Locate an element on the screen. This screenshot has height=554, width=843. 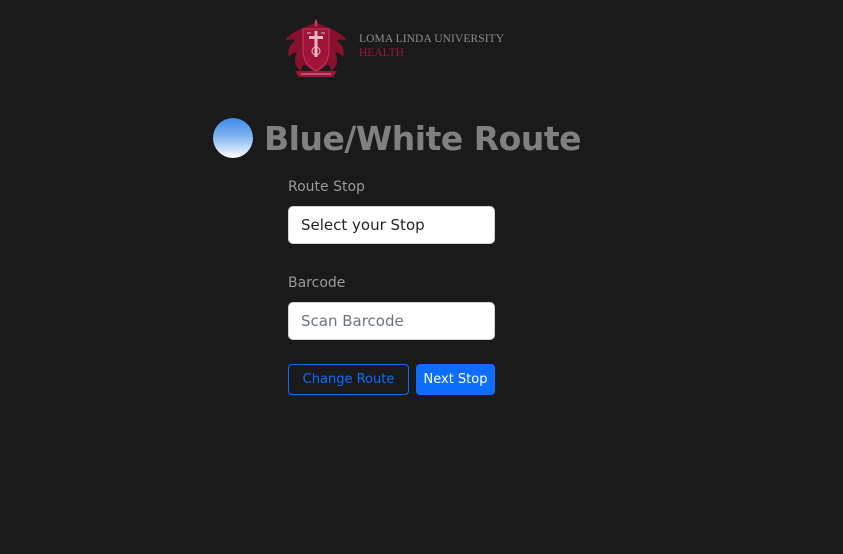
route-stop-label: Route Stop is located at coordinates (326, 187).